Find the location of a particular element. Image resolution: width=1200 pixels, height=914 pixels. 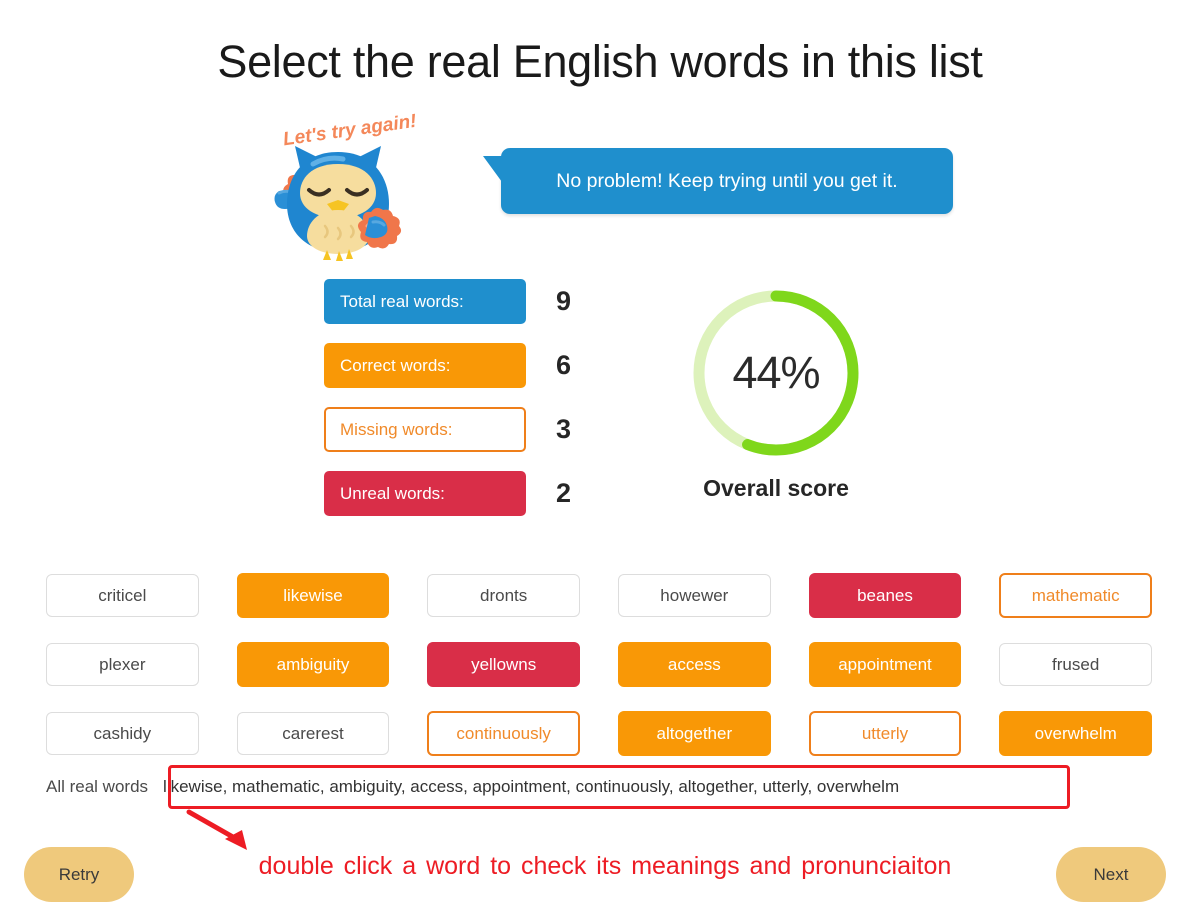

stat-chip-correct-words: Correct words: is located at coordinates (425, 365).